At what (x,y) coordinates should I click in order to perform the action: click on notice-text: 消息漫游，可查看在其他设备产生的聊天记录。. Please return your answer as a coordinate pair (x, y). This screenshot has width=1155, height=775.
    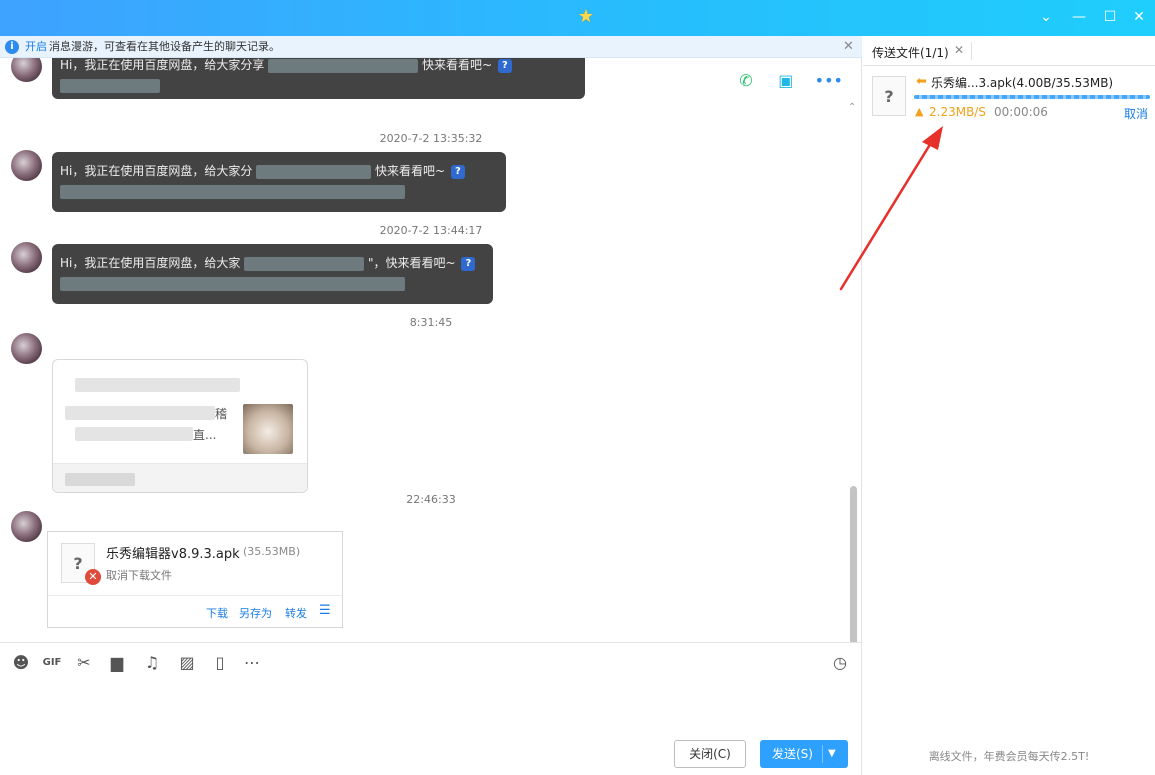
    Looking at the image, I should click on (164, 46).